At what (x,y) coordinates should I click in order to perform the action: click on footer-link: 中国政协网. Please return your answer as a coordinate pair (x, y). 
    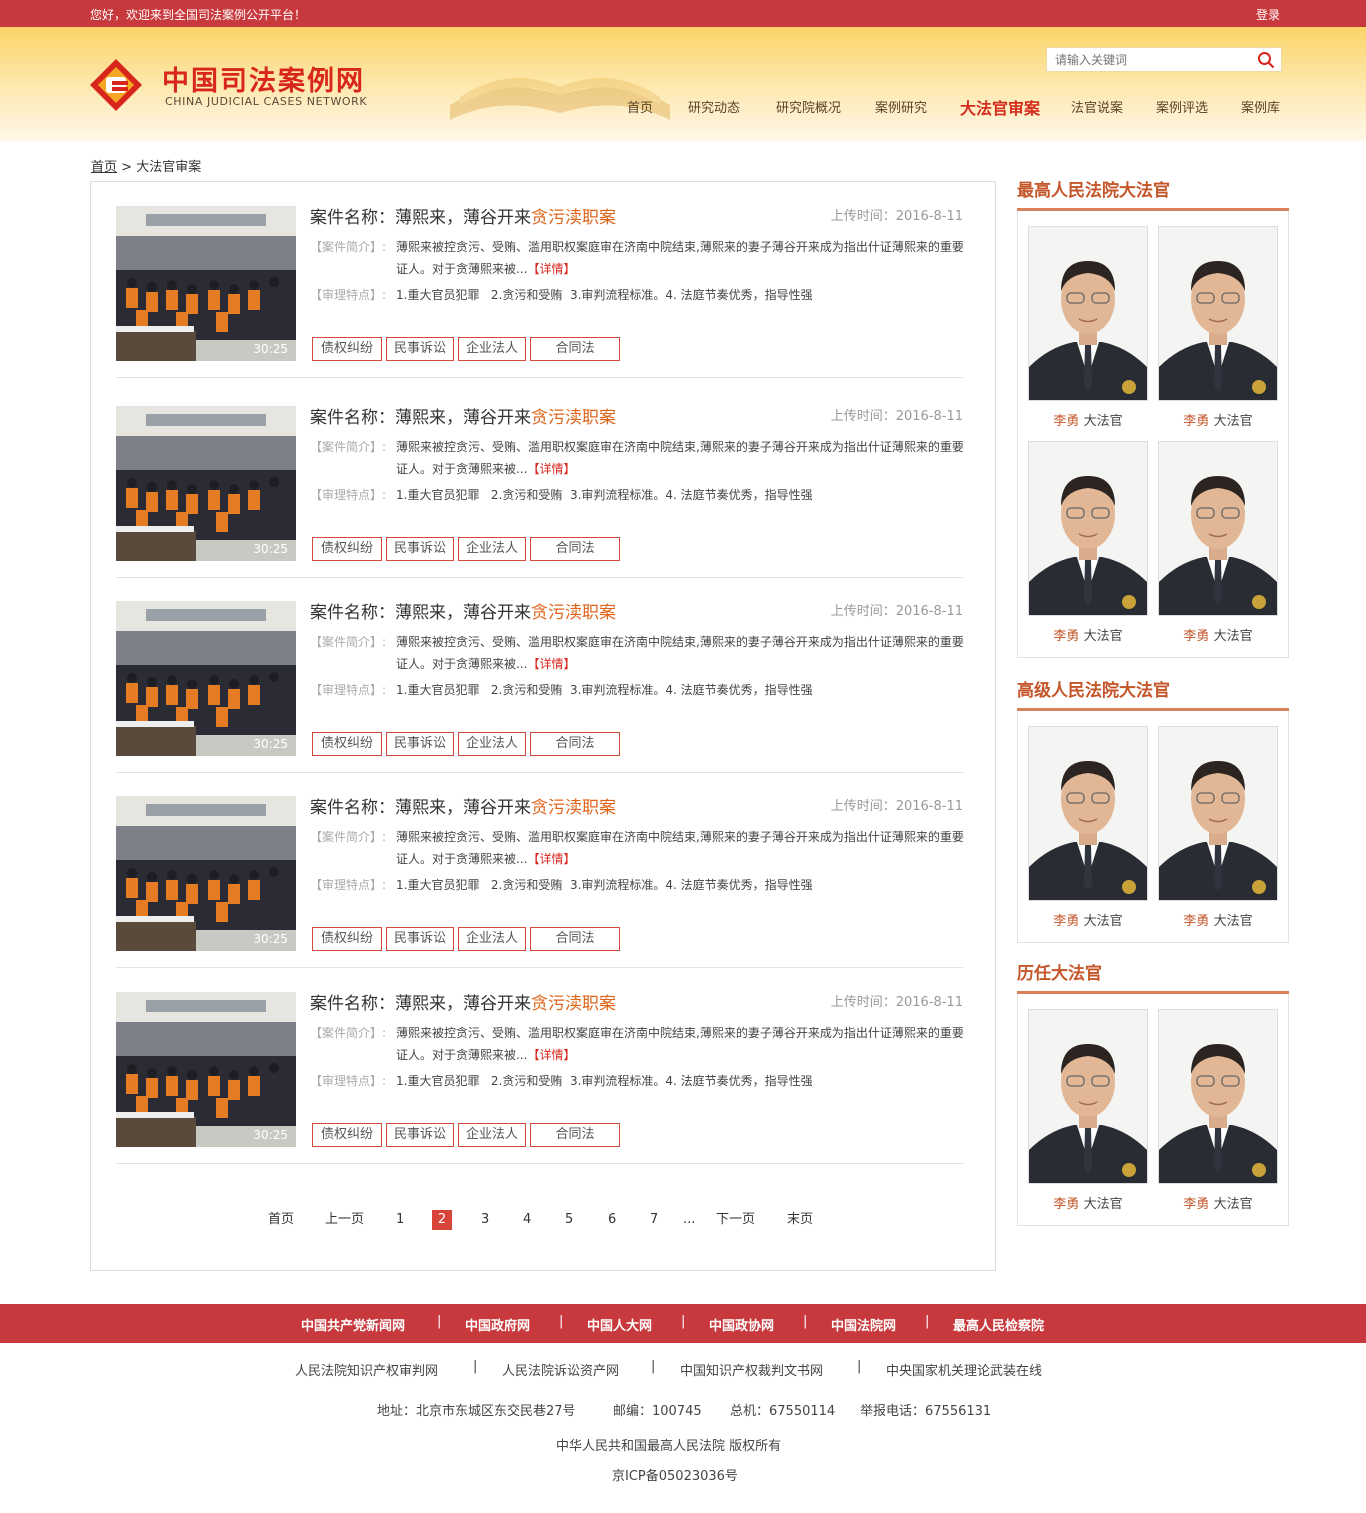
    Looking at the image, I should click on (741, 1324).